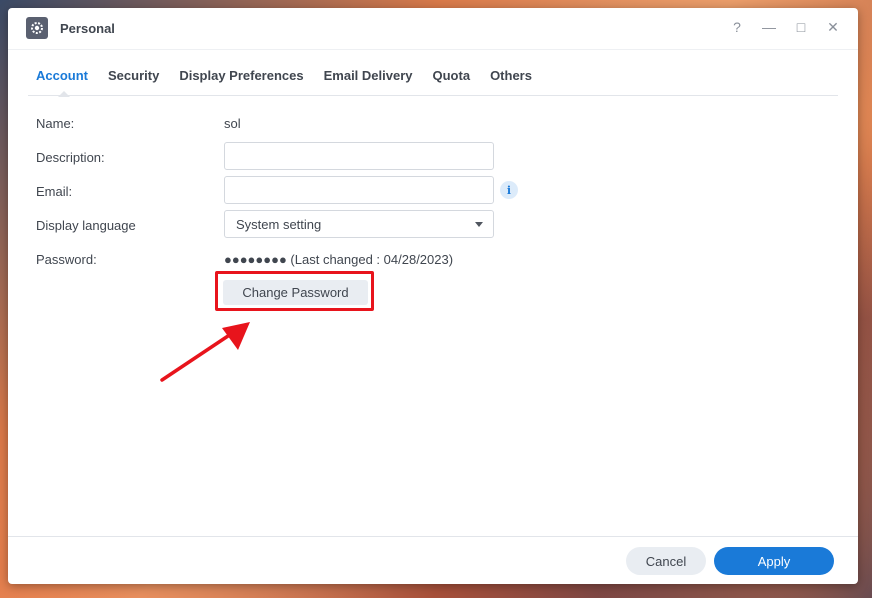 The image size is (872, 598). Describe the element at coordinates (513, 77) in the screenshot. I see `tab-others: Others` at that location.